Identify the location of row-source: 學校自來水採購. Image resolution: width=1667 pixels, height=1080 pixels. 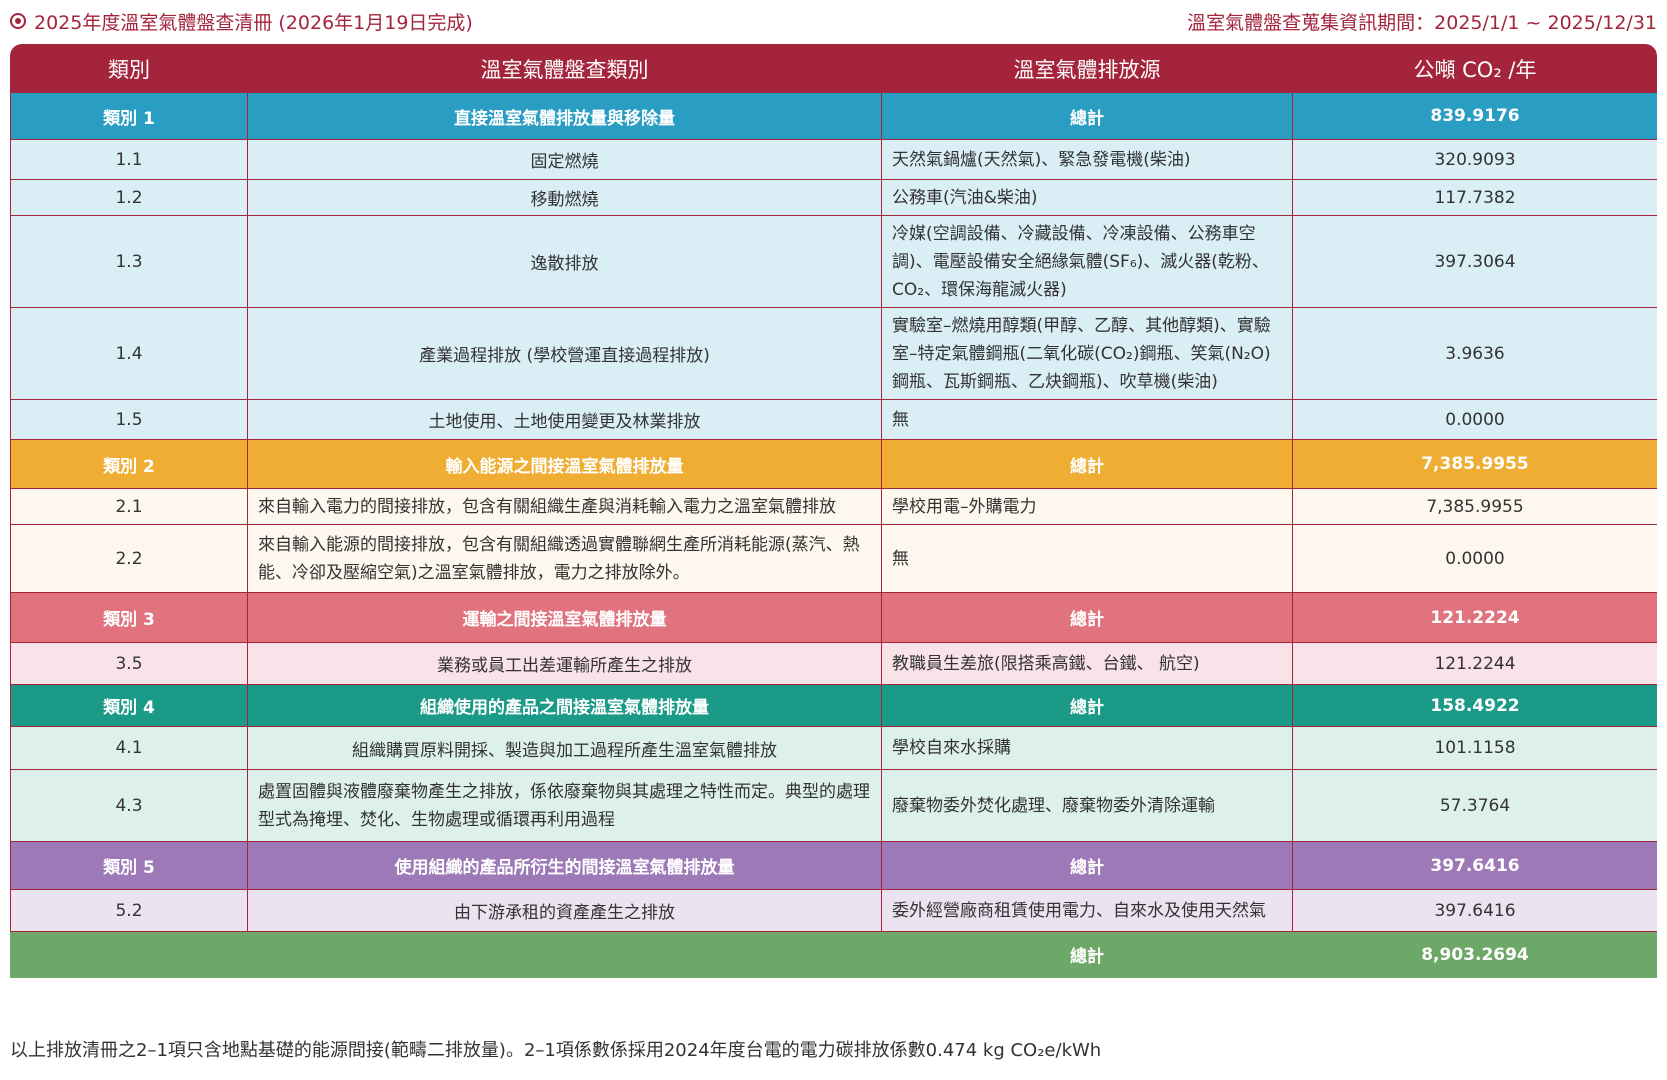
(1087, 748).